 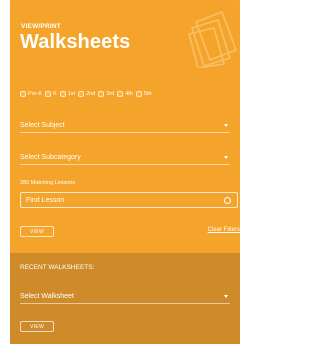 What do you see at coordinates (91, 94) in the screenshot?
I see `grade-label: 2nd` at bounding box center [91, 94].